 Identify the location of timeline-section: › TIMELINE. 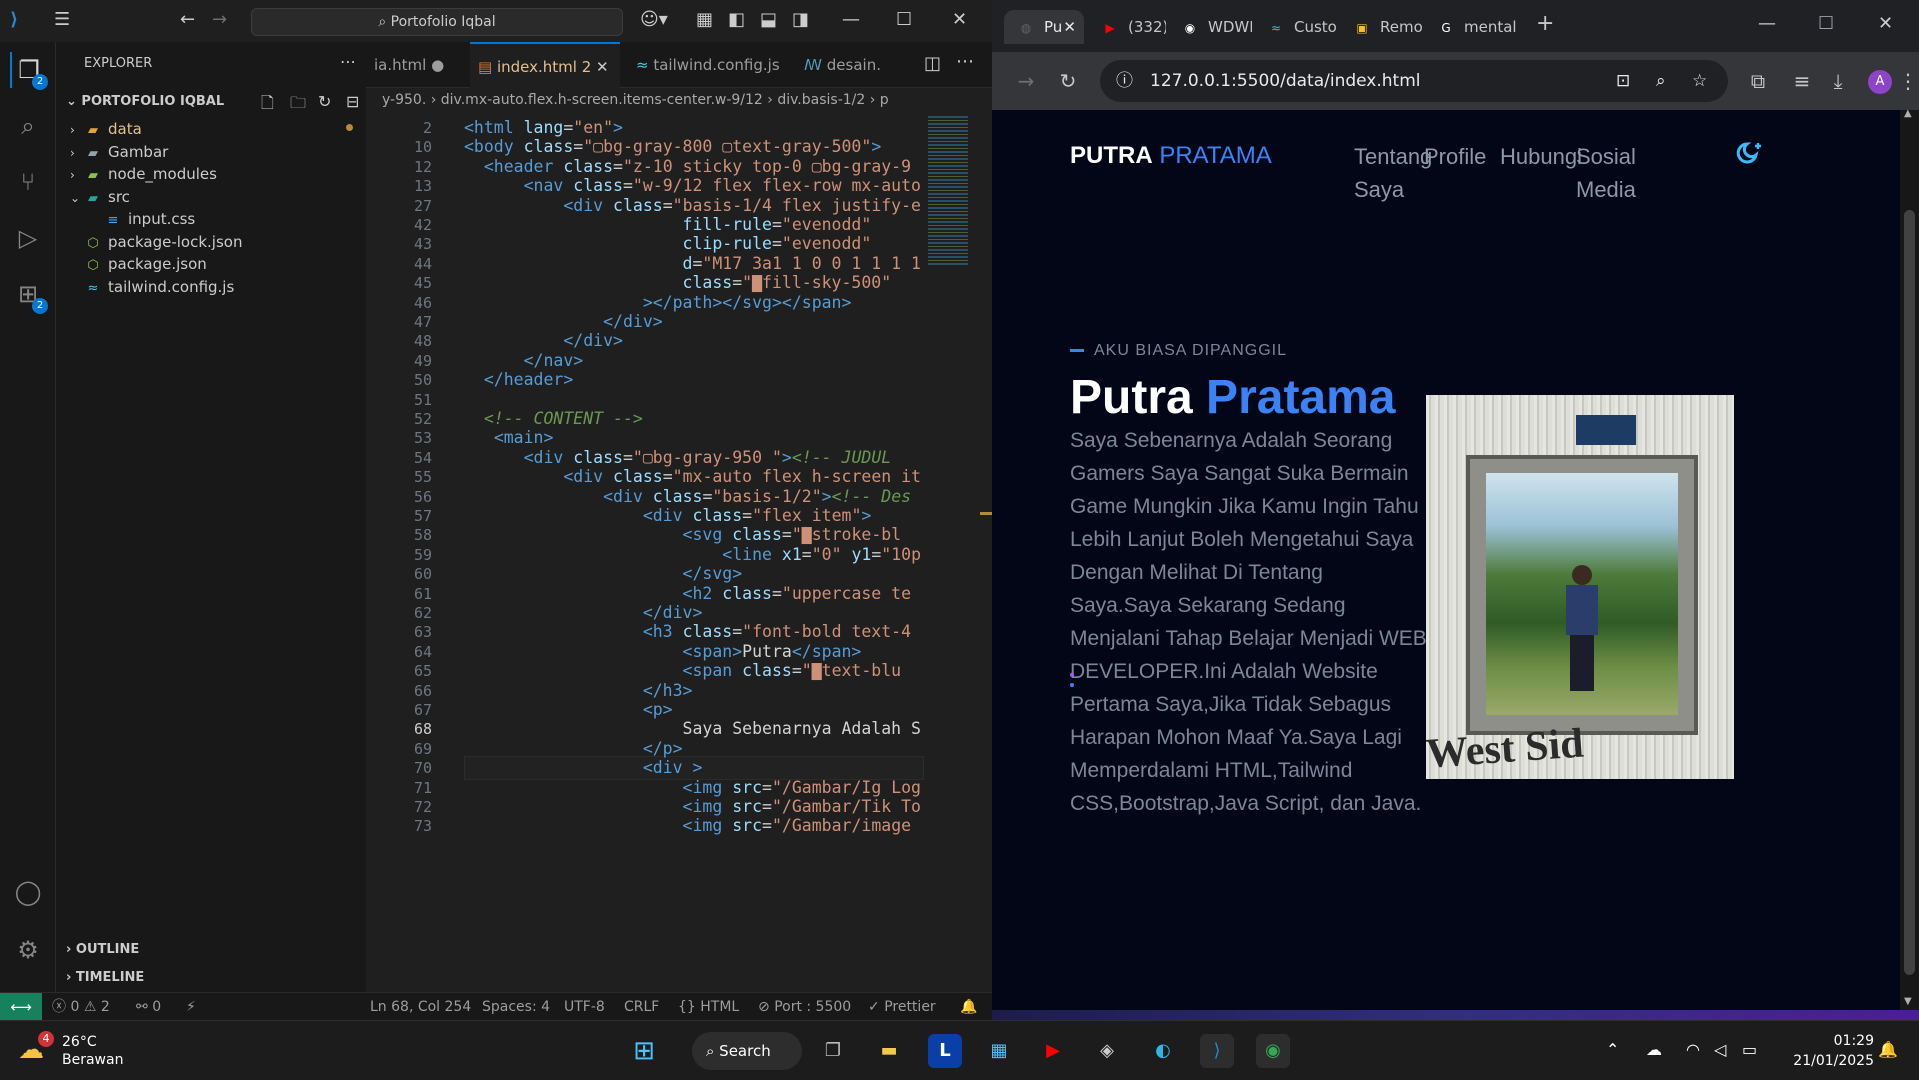
(105, 977).